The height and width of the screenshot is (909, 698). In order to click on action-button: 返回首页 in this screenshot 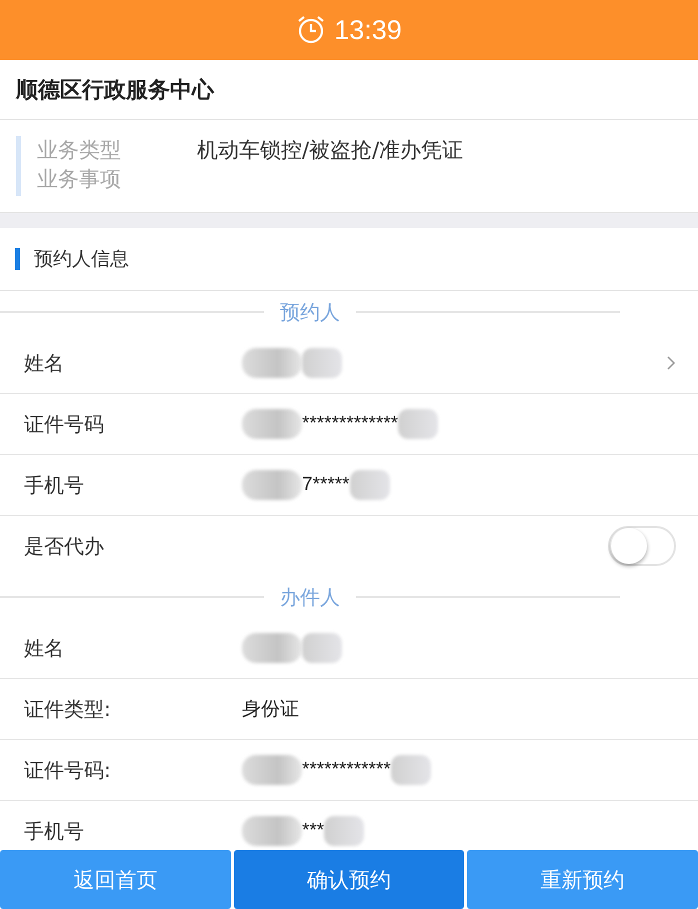, I will do `click(115, 879)`.